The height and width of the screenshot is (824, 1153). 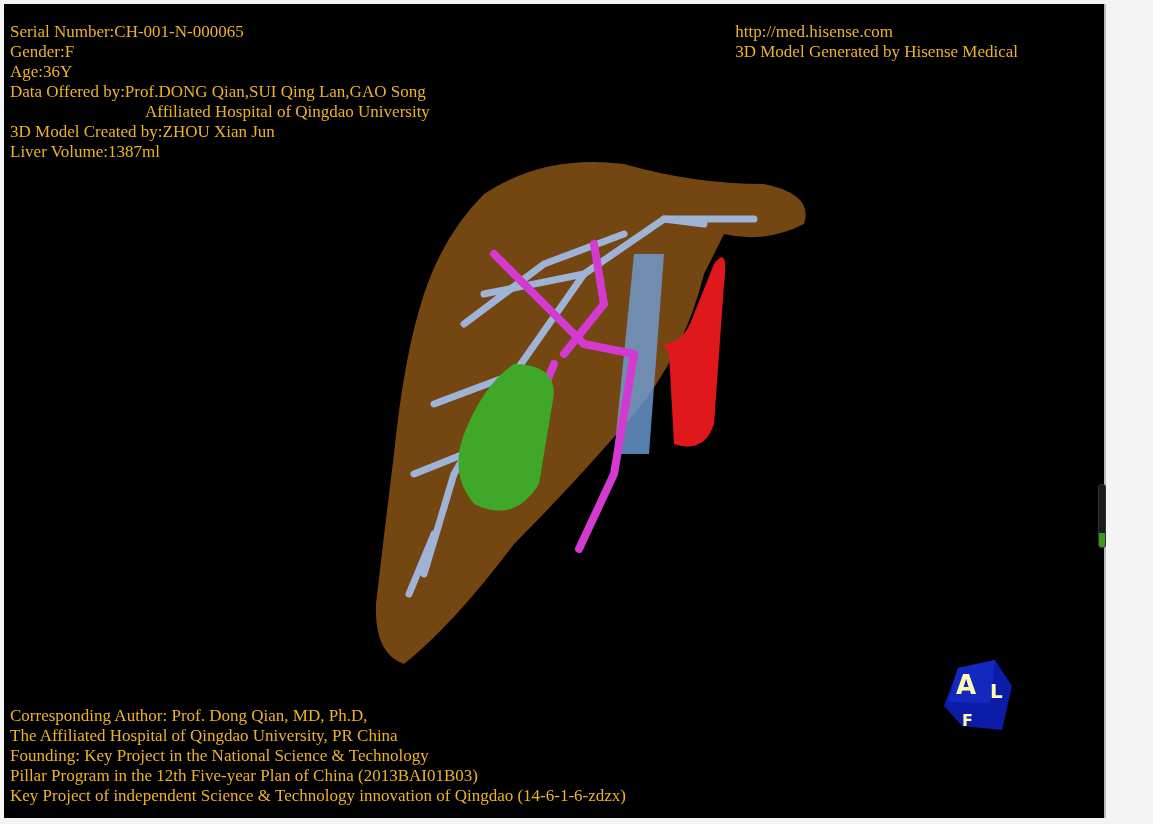 I want to click on info-text: Corresponding Author: Prof. Dong Qian, MD, Ph.D,, so click(x=189, y=716).